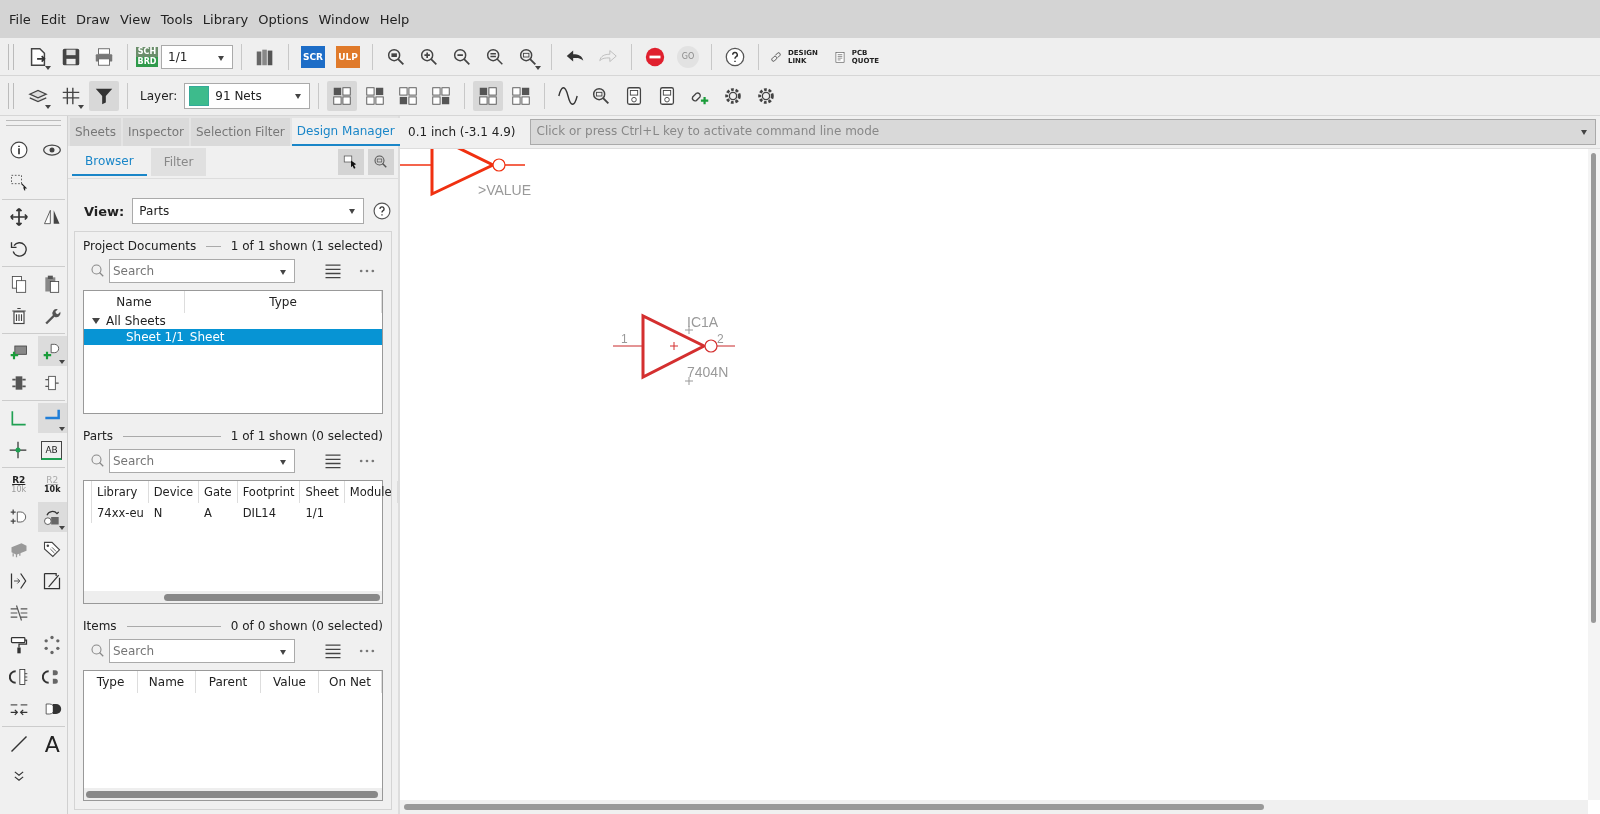 This screenshot has height=814, width=1600. What do you see at coordinates (350, 682) in the screenshot?
I see `column-header: On Net` at bounding box center [350, 682].